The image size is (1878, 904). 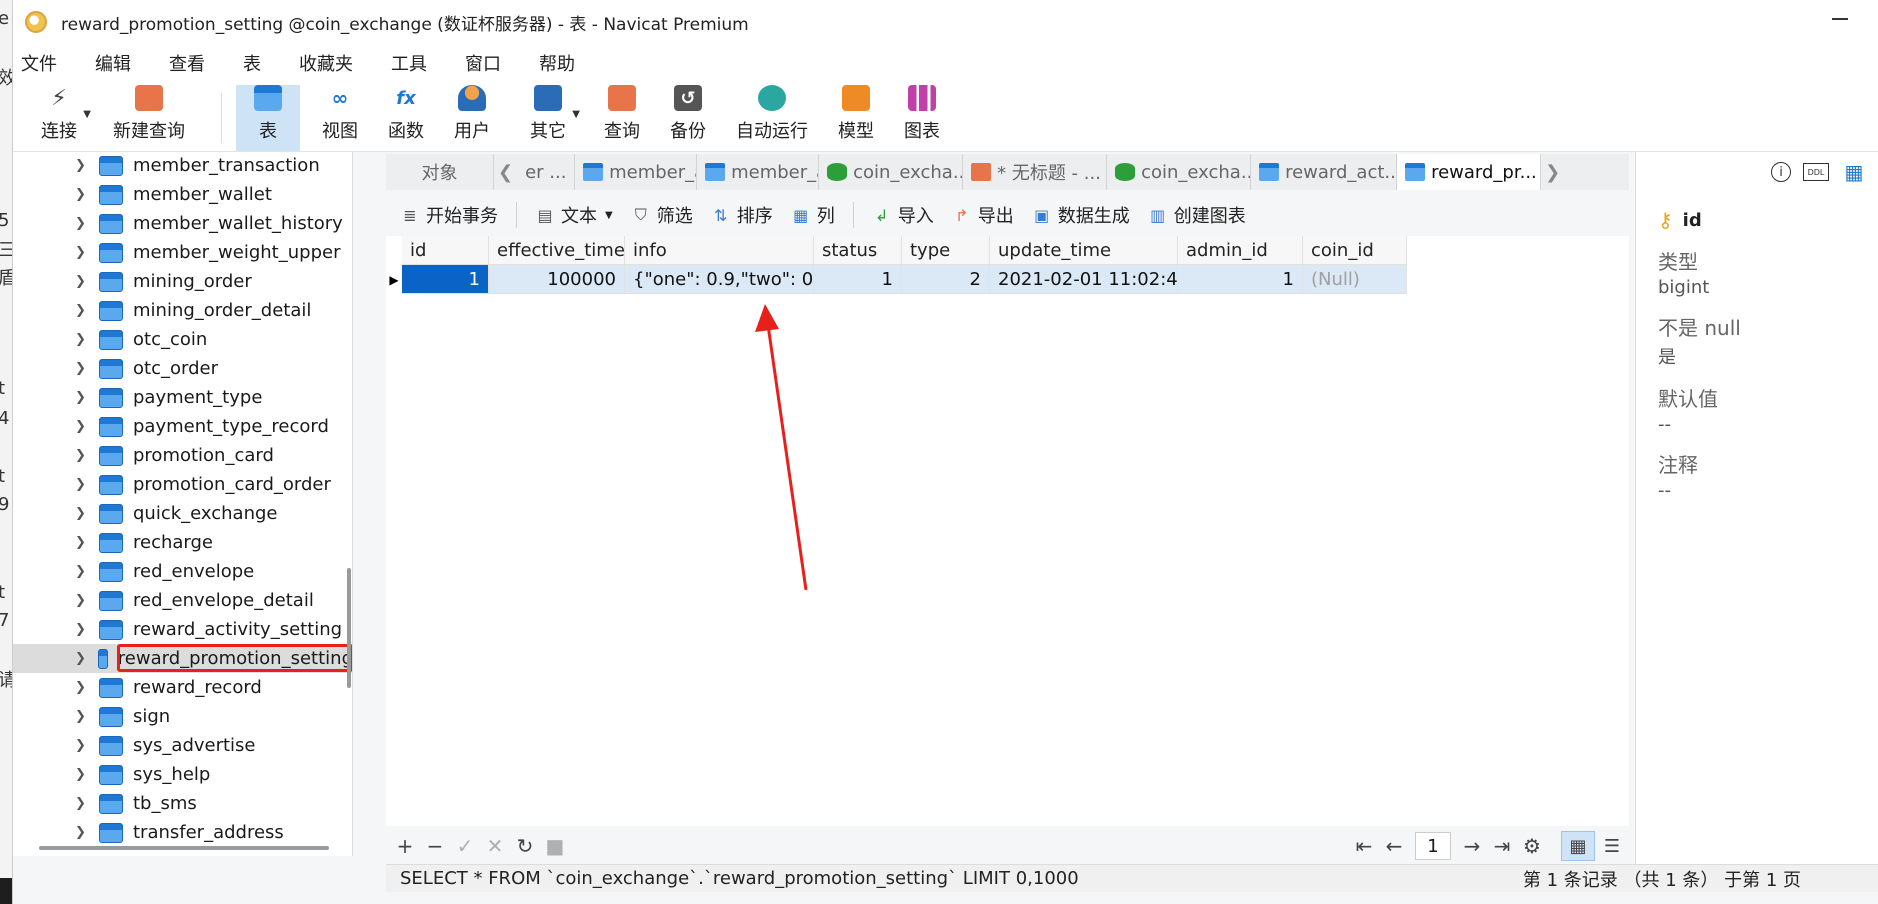 What do you see at coordinates (182, 716) in the screenshot?
I see `sidebar-item-sign: ❯ sign` at bounding box center [182, 716].